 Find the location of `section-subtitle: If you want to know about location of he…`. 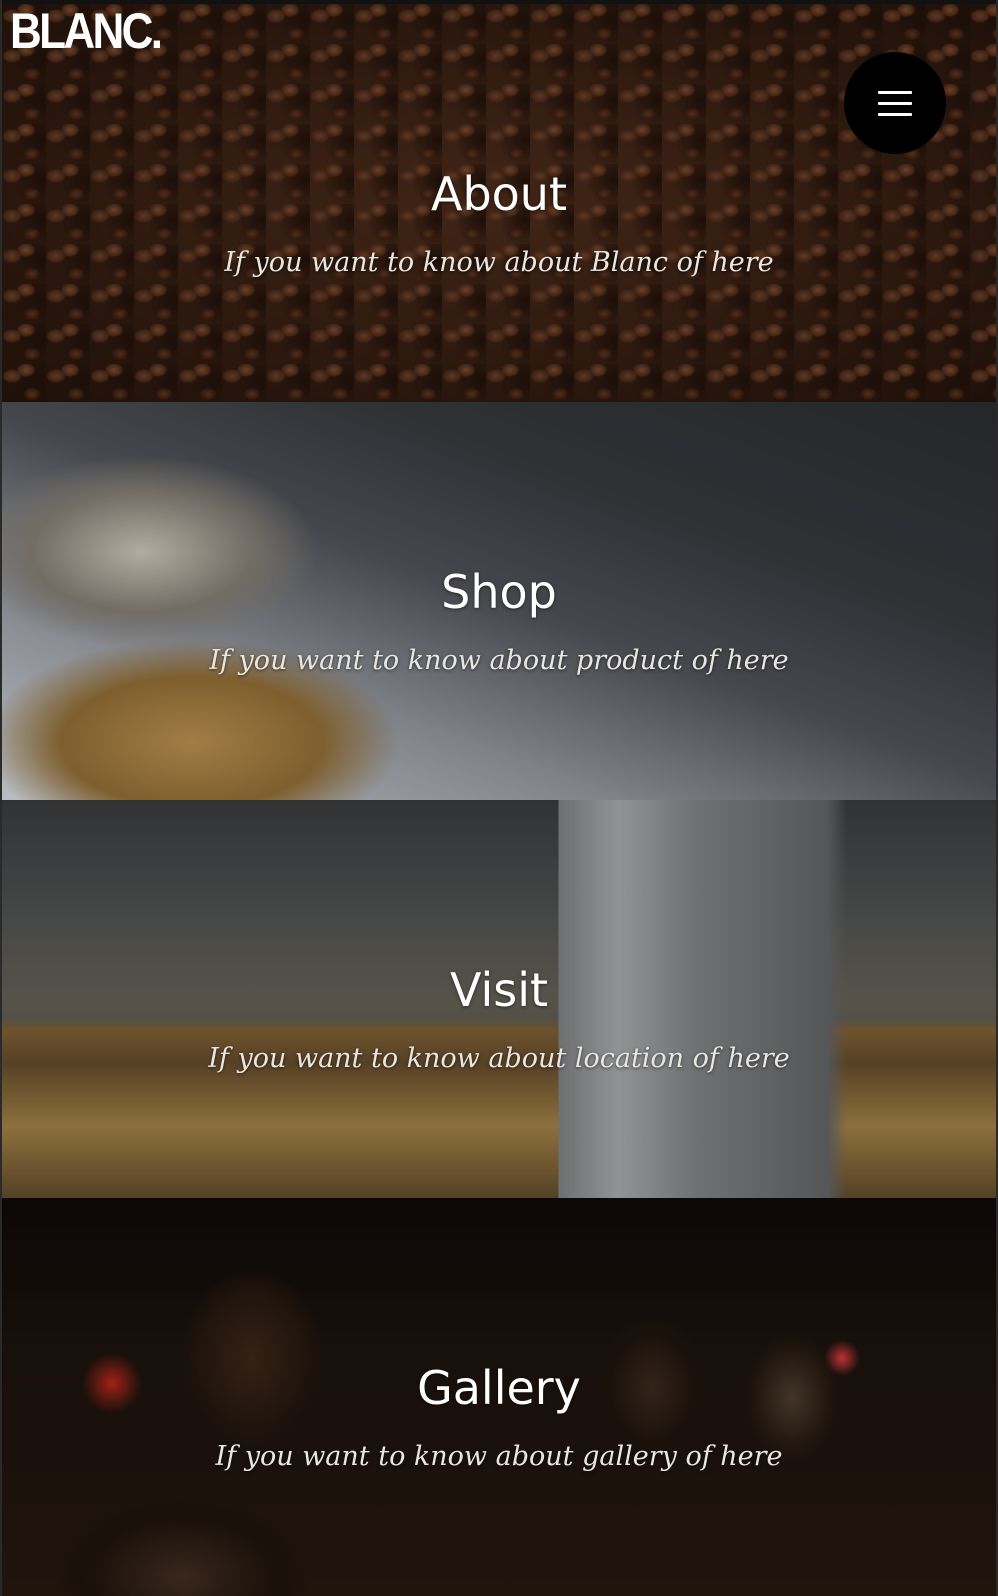

section-subtitle: If you want to know about location of he… is located at coordinates (499, 1058).